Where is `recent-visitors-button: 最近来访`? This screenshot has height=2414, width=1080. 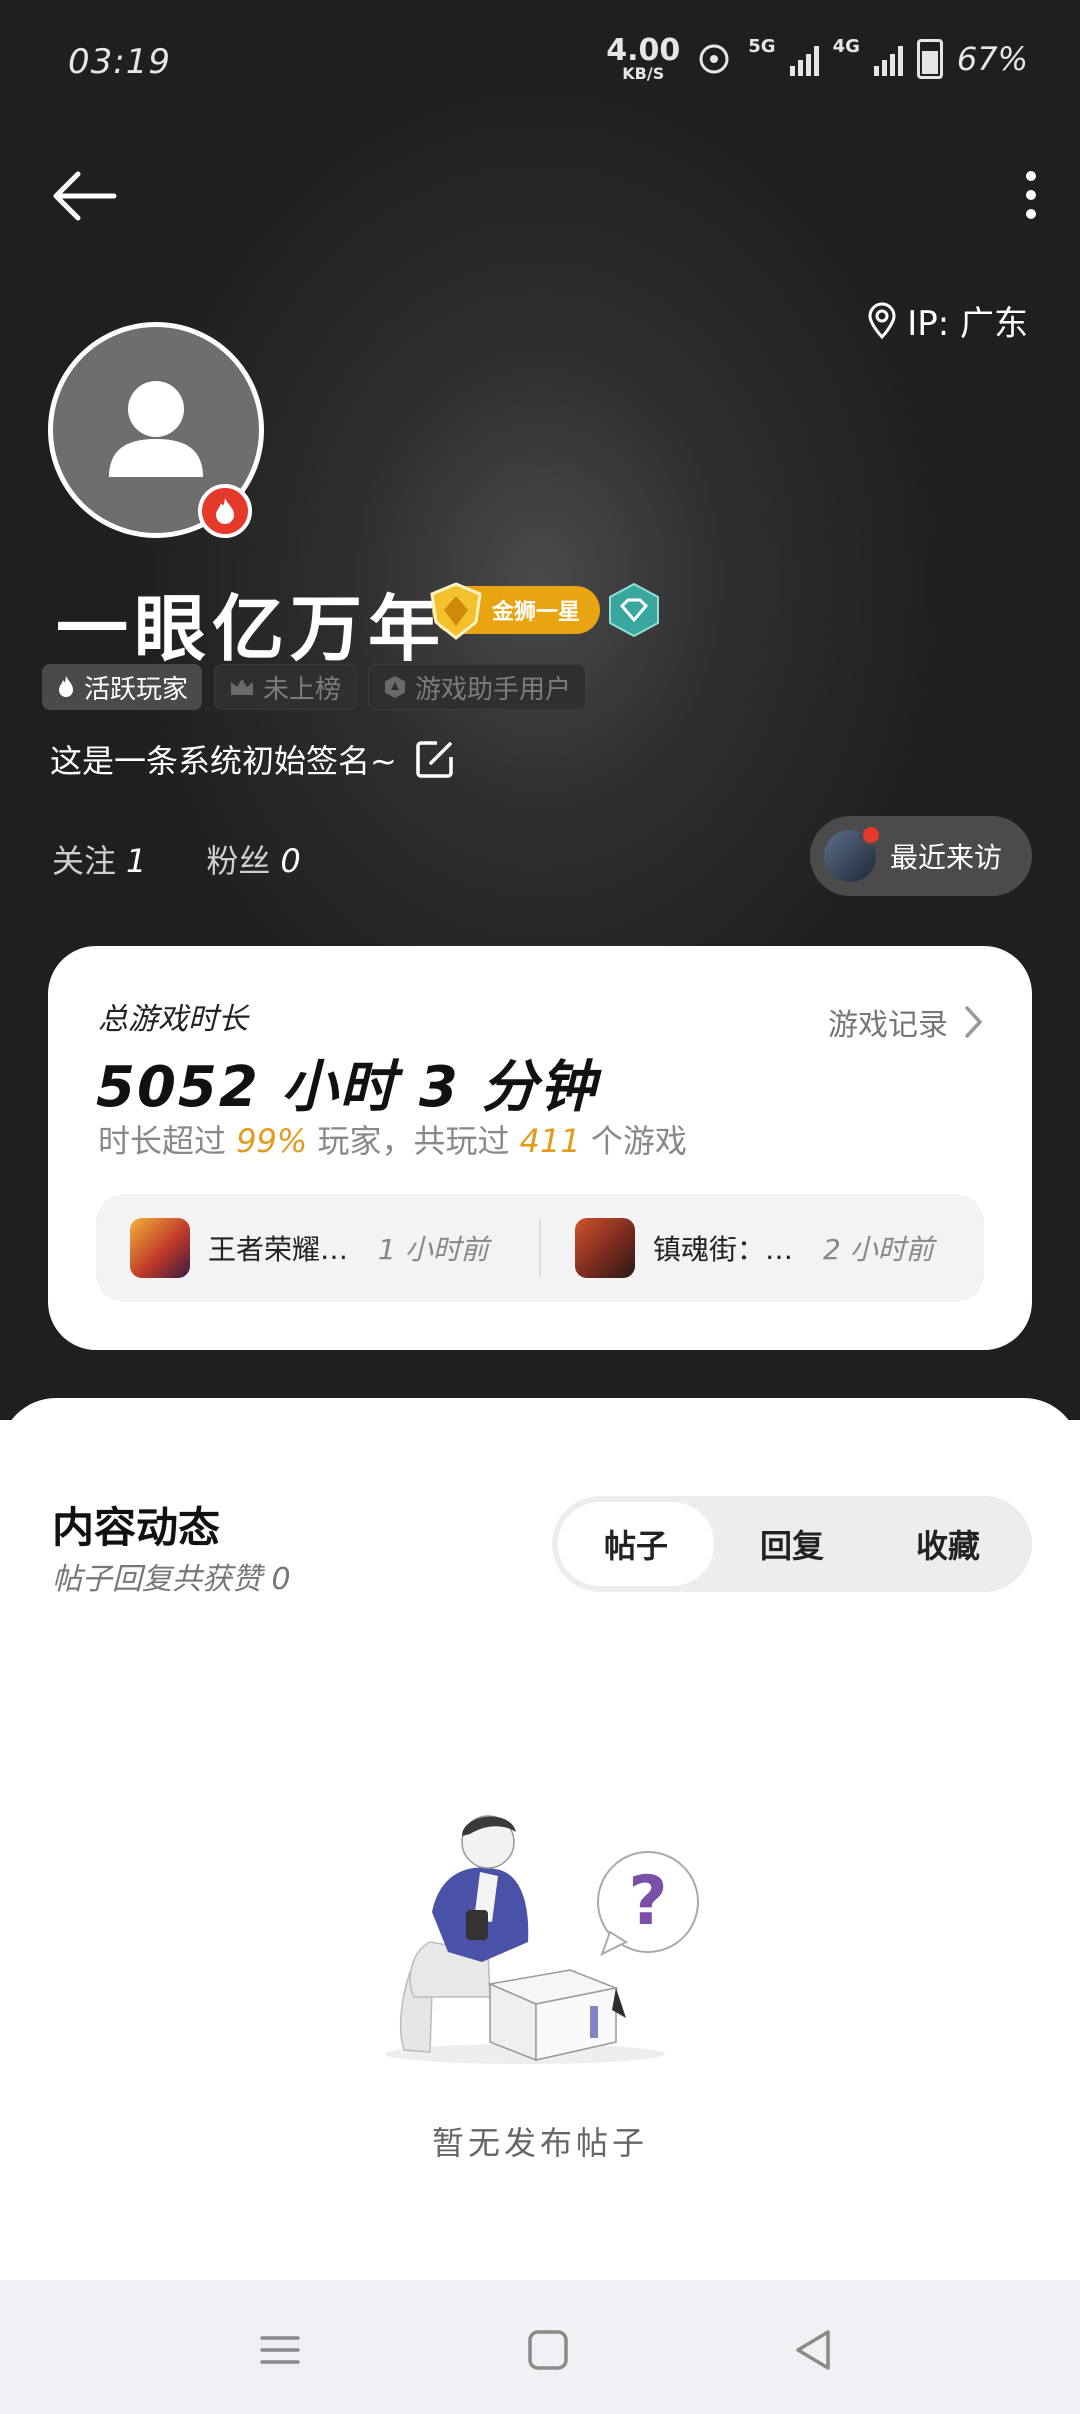
recent-visitors-button: 最近来访 is located at coordinates (921, 856).